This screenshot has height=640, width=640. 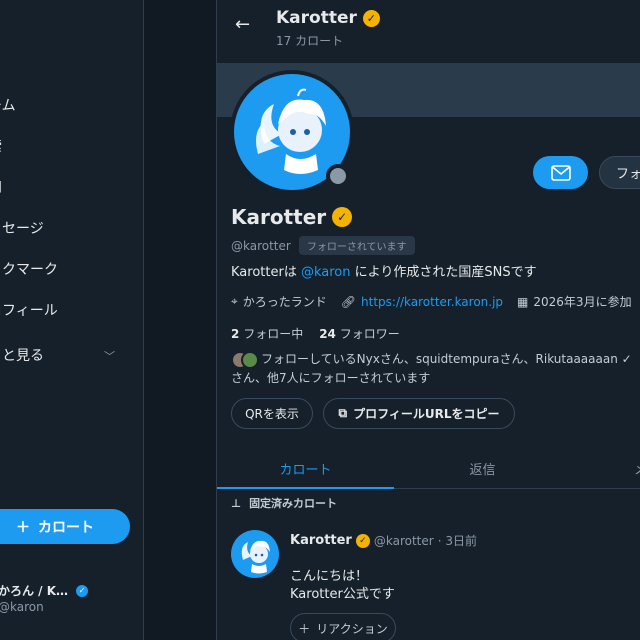 I want to click on post-timestamp: · 3日前, so click(x=457, y=540).